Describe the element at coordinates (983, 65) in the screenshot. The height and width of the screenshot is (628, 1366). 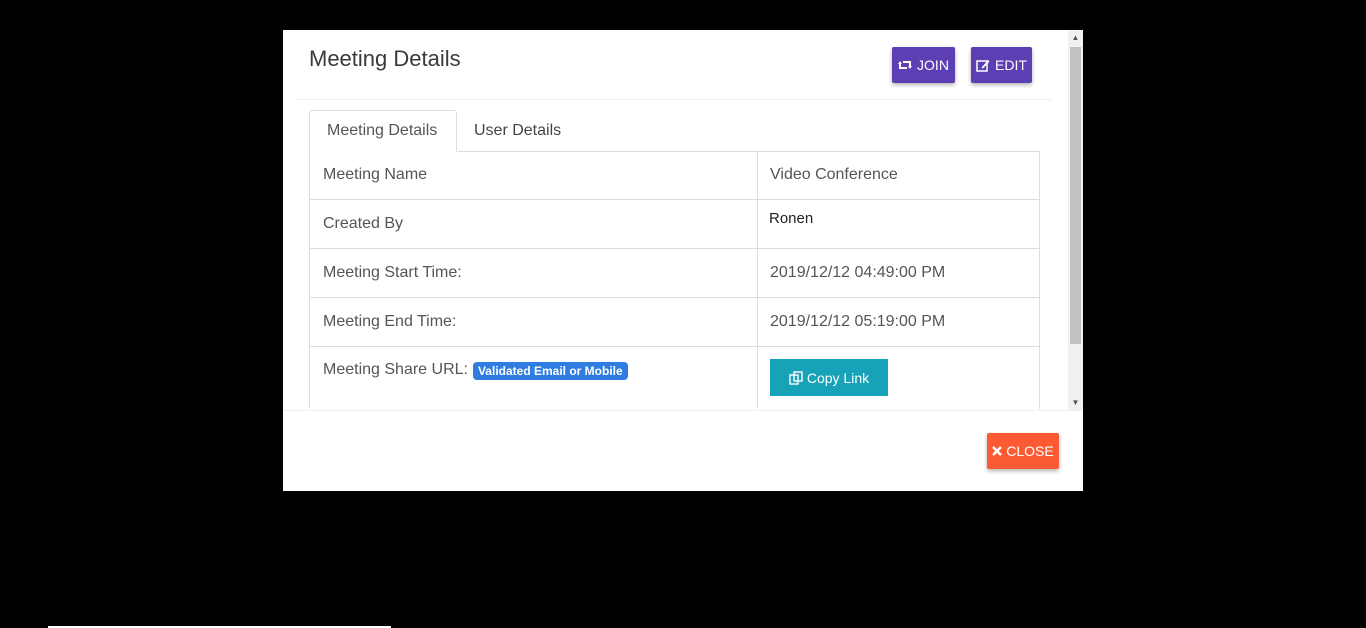
I see `edit-icon` at that location.